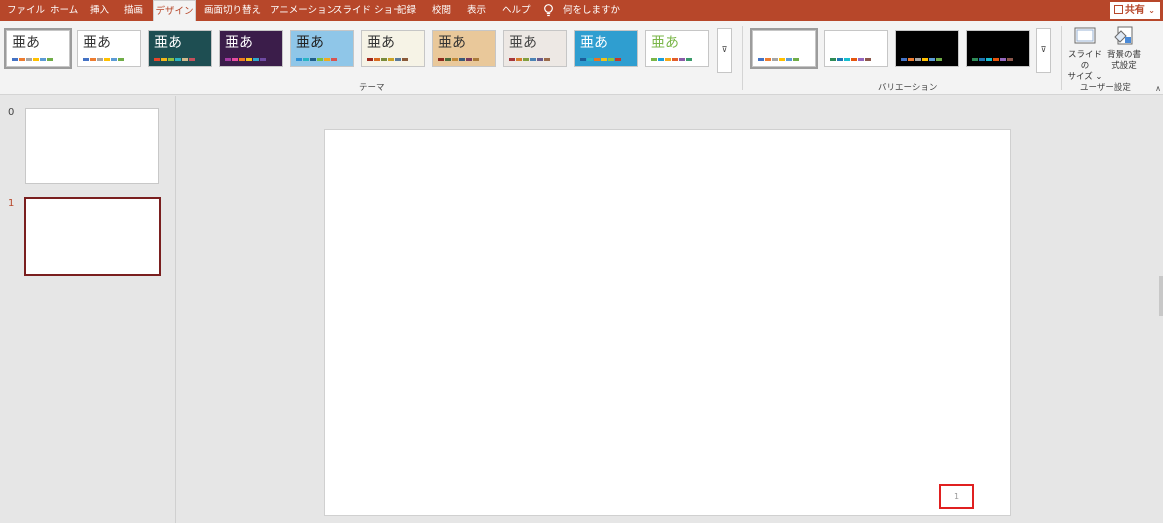 The width and height of the screenshot is (1163, 523). Describe the element at coordinates (1084, 60) in the screenshot. I see `slide-size-line1: スライドの` at that location.